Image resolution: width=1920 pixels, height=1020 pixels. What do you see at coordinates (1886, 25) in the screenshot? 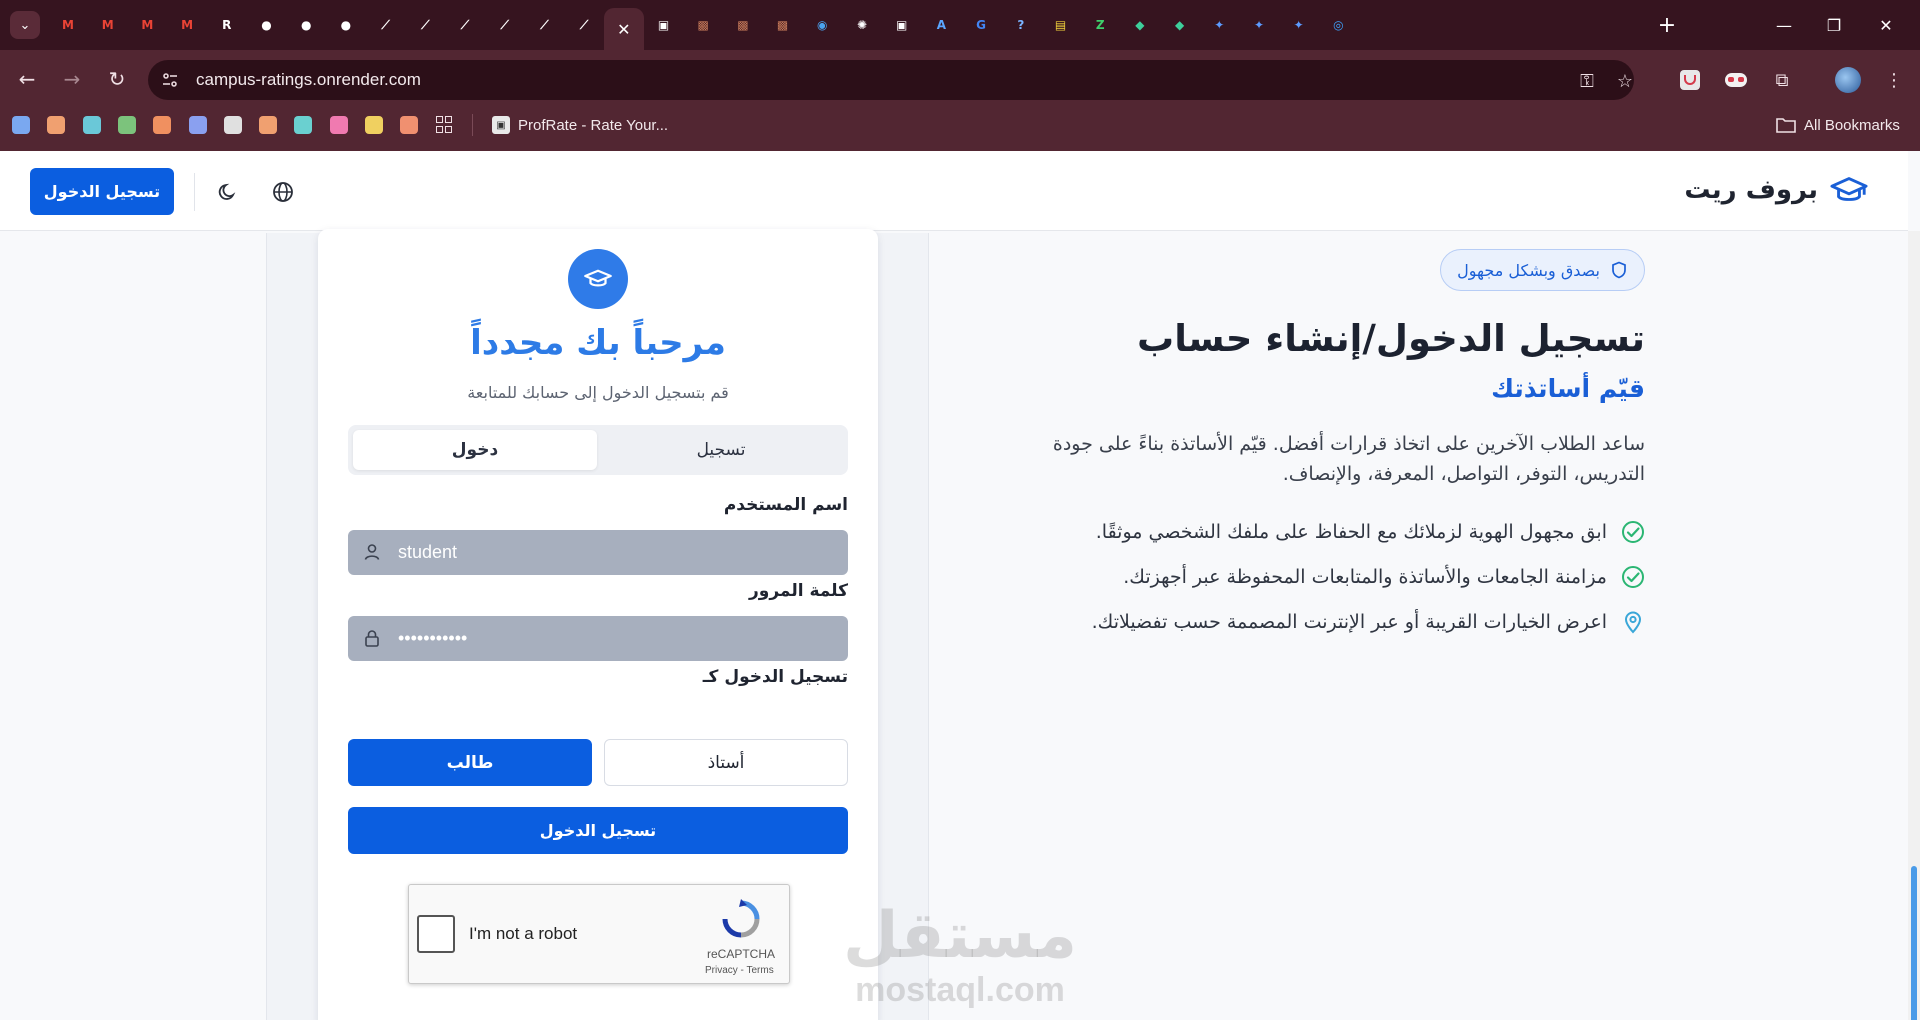
I see `window-close-icon: ✕` at bounding box center [1886, 25].